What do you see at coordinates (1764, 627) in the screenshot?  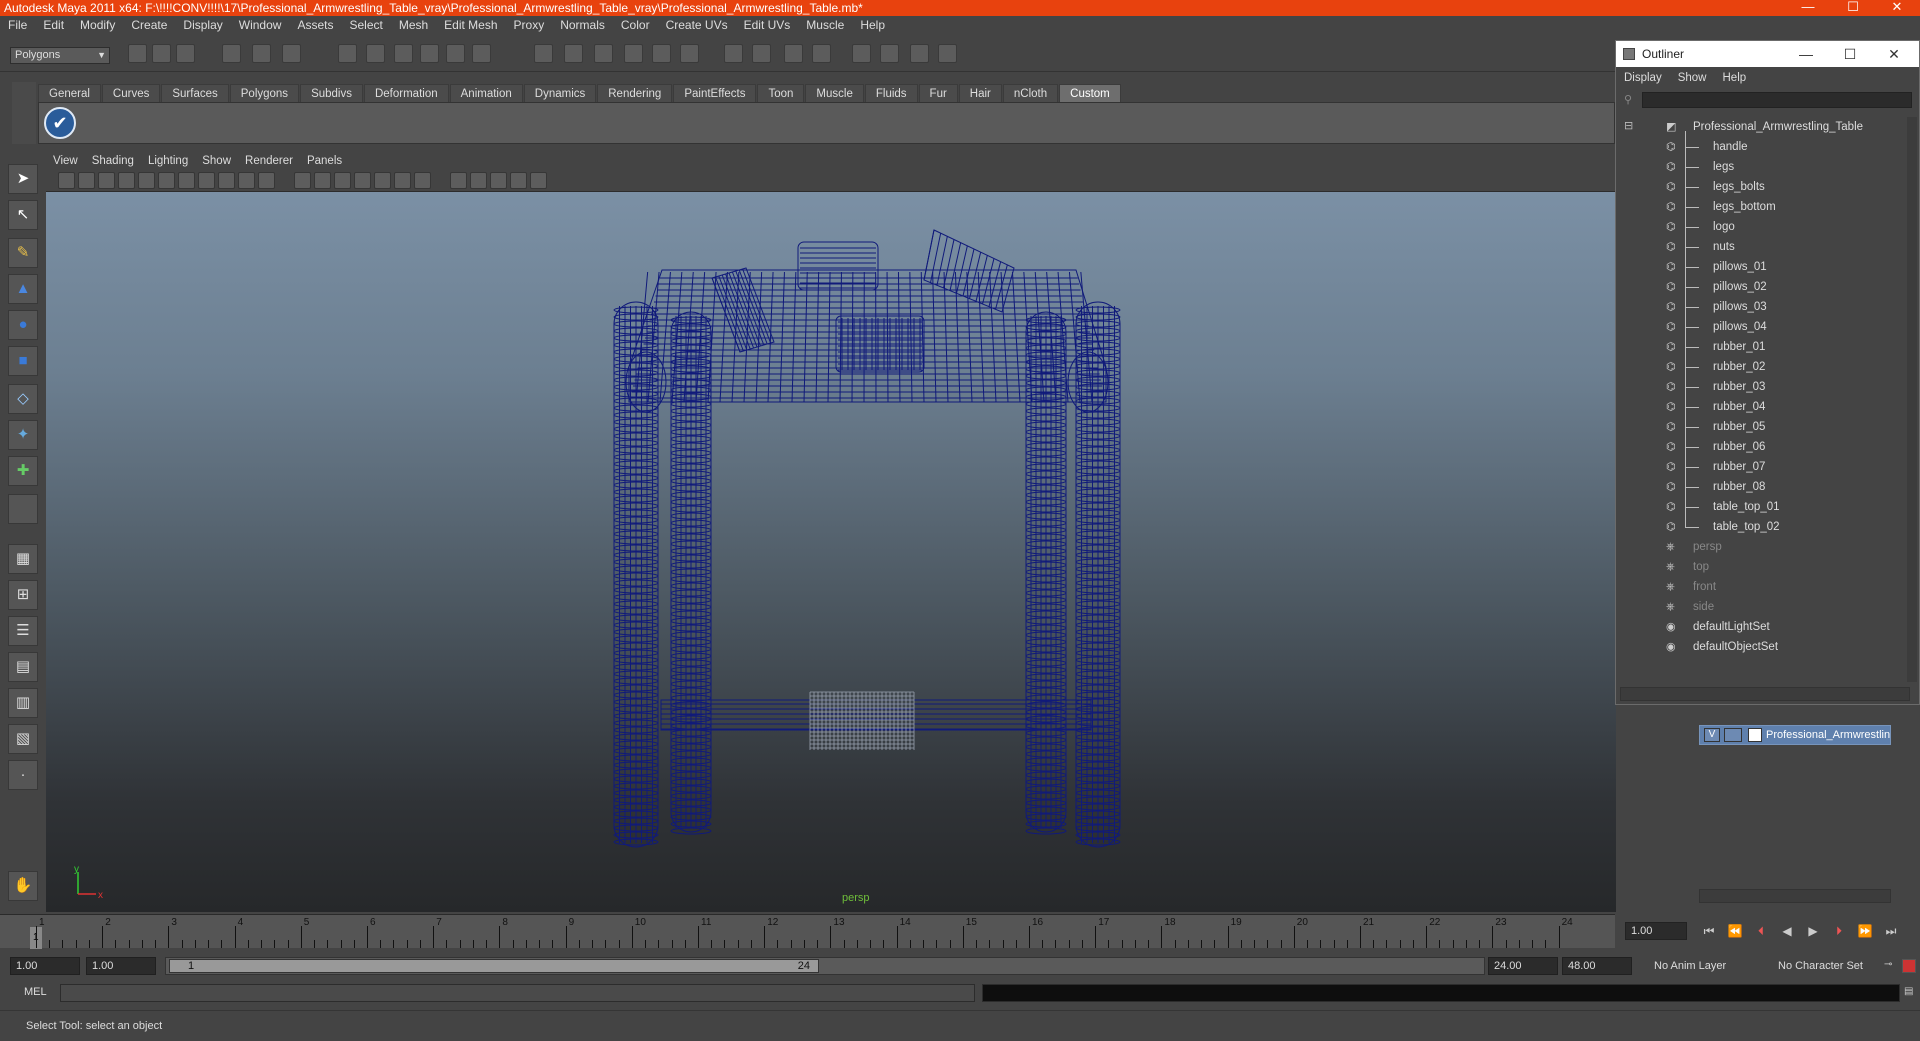 I see `outliner-set-item: ◉ defaultLightSet` at bounding box center [1764, 627].